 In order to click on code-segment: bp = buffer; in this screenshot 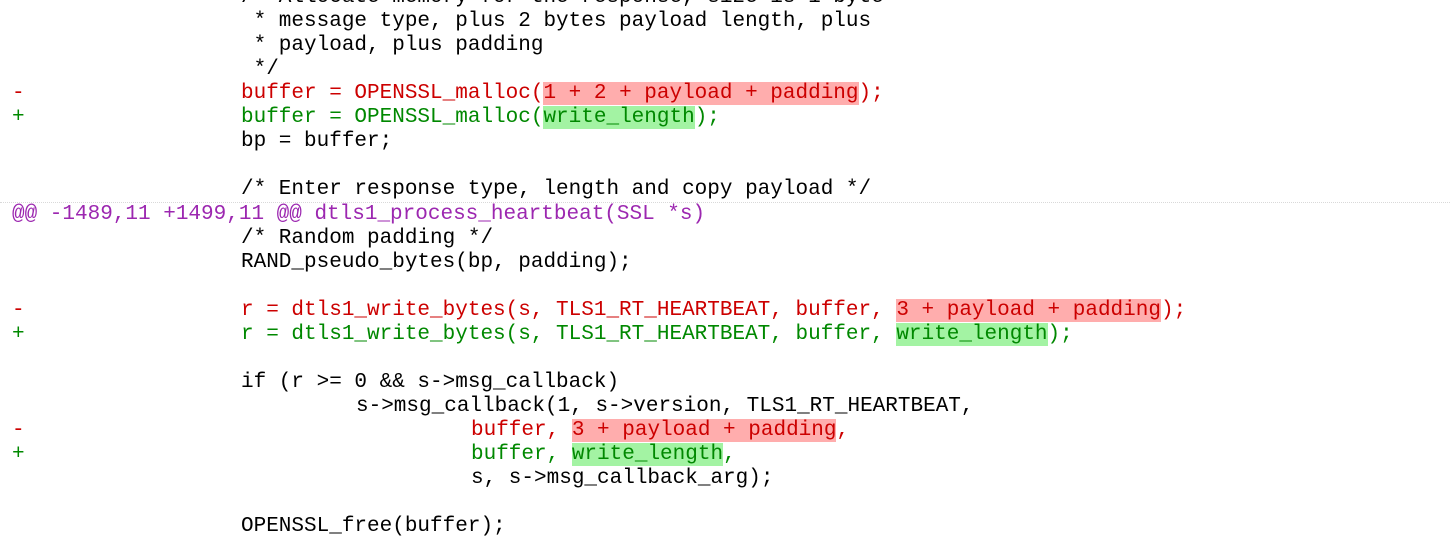, I will do `click(317, 141)`.